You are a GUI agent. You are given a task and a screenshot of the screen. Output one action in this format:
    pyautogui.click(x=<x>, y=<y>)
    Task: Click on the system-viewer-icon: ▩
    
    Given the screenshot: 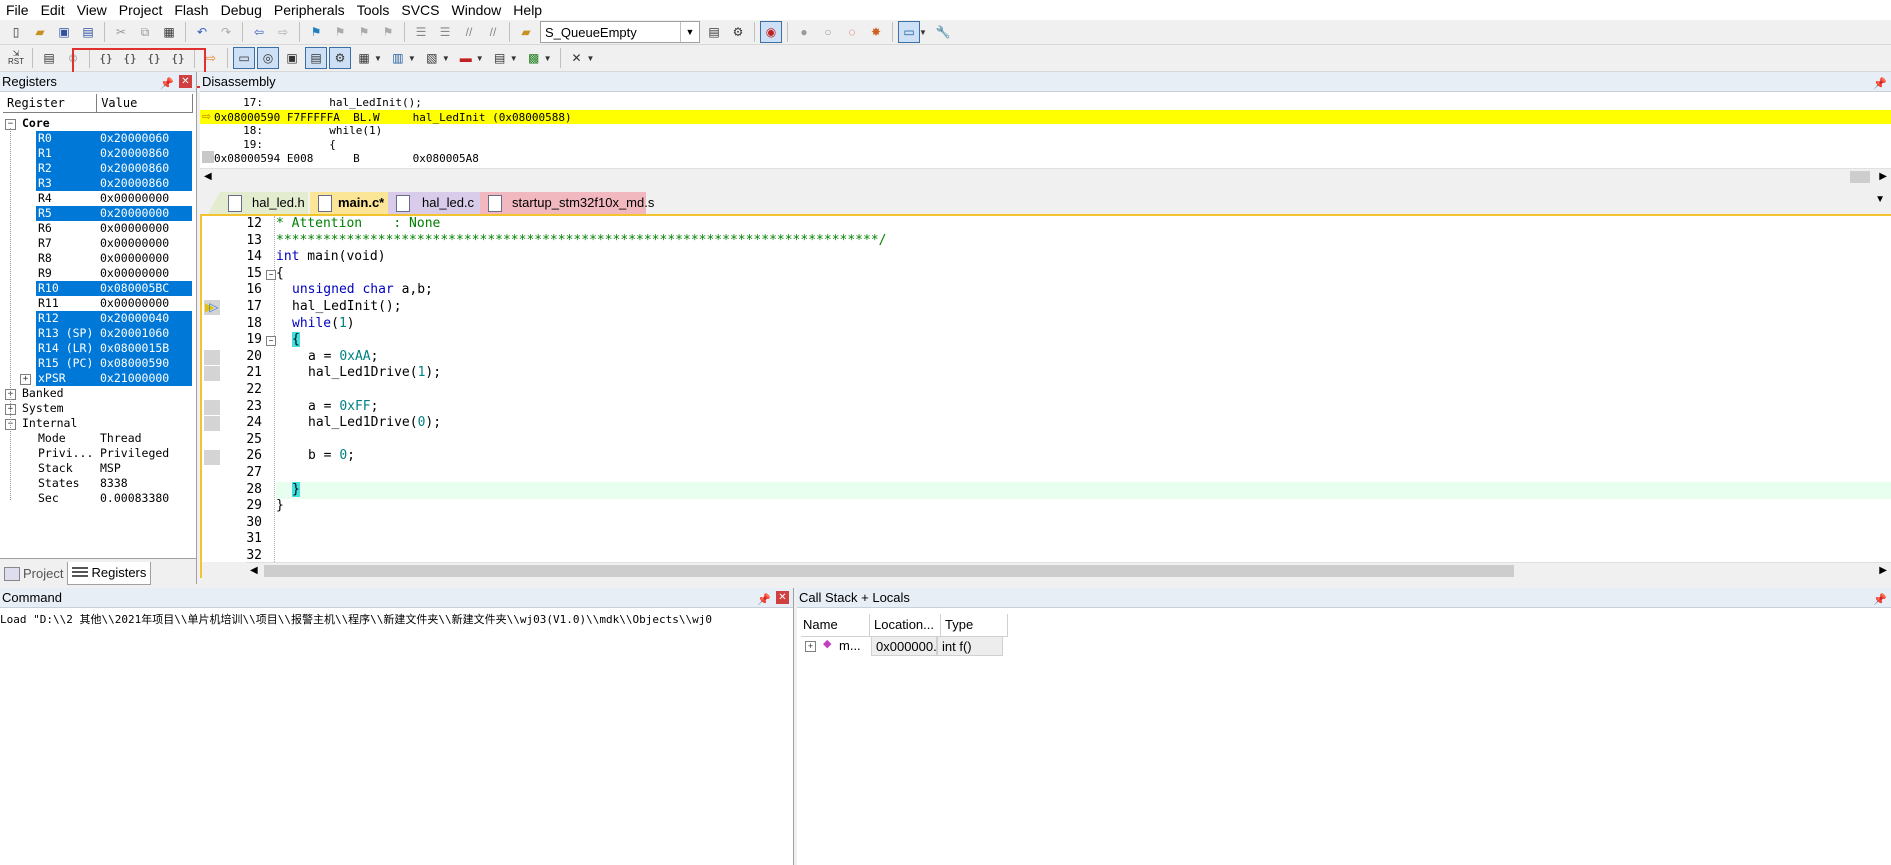 What is the action you would take?
    pyautogui.click(x=534, y=58)
    